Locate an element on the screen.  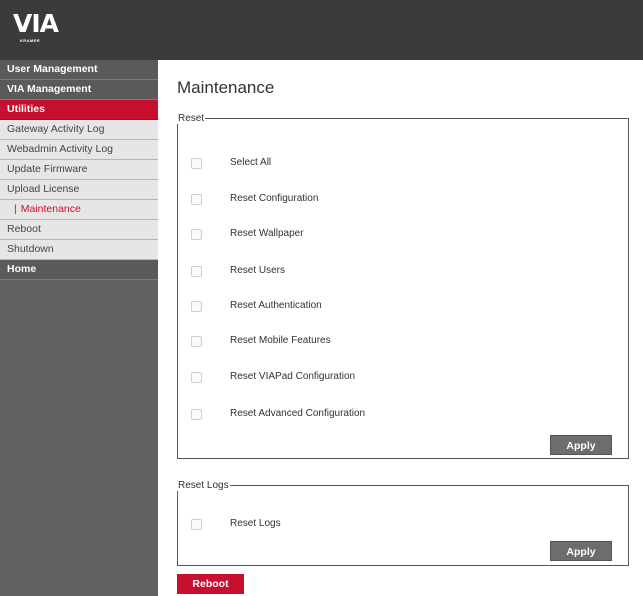
sidebar-item-upload-license: Upload License is located at coordinates (79, 190).